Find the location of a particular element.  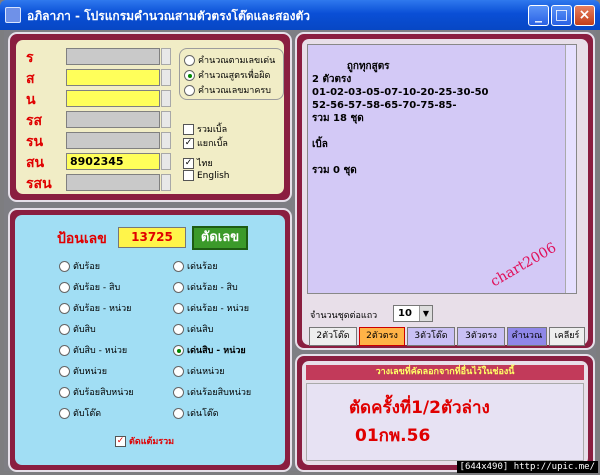

row-label: ส is located at coordinates (30, 79).